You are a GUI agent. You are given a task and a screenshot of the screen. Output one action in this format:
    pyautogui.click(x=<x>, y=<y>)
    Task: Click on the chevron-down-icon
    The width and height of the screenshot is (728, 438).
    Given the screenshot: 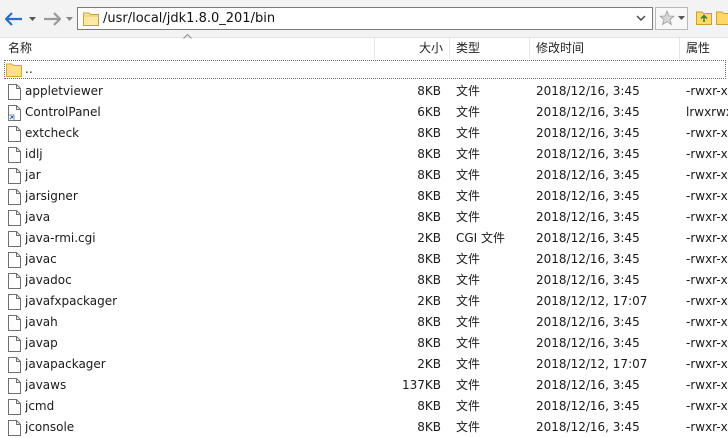 What is the action you would take?
    pyautogui.click(x=641, y=18)
    